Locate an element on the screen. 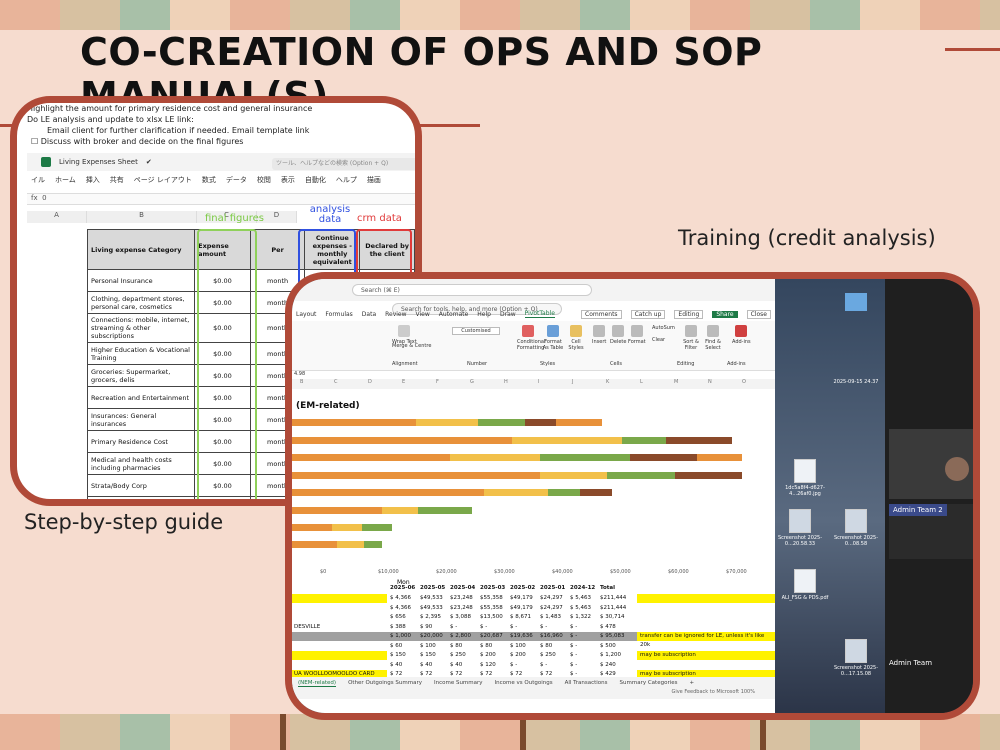  file-icon: 2025-09-15 24.37 is located at coordinates (856, 382).